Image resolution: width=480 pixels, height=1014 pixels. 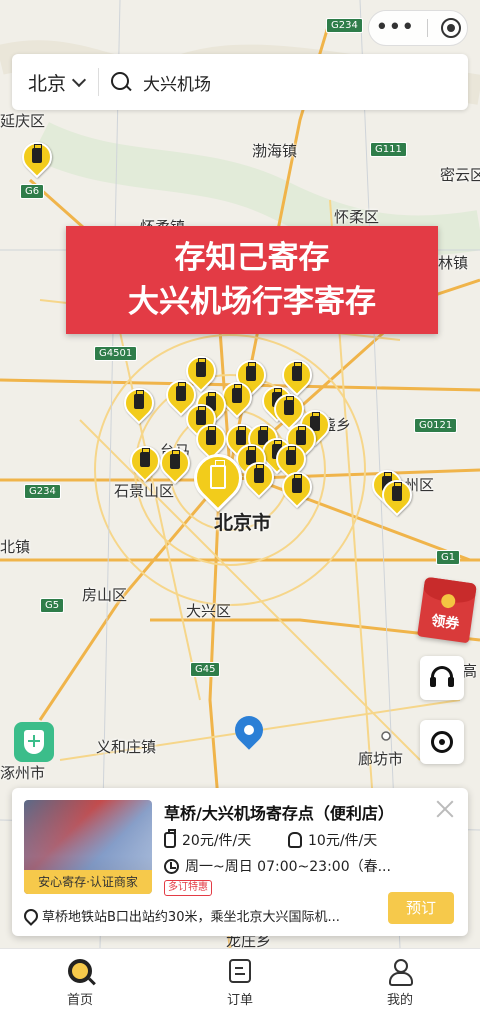 What do you see at coordinates (427, 28) in the screenshot?
I see `capsule-divider` at bounding box center [427, 28].